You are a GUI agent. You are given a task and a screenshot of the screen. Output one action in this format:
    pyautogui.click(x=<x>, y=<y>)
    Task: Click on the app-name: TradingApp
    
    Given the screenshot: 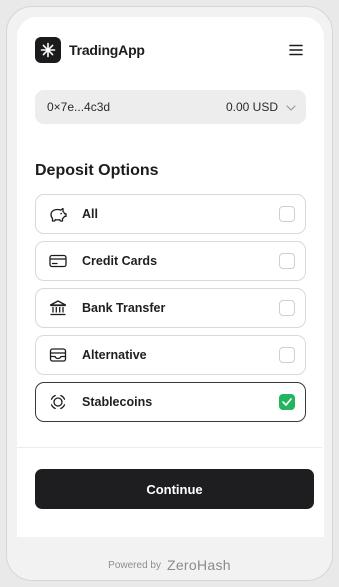 What is the action you would take?
    pyautogui.click(x=107, y=50)
    